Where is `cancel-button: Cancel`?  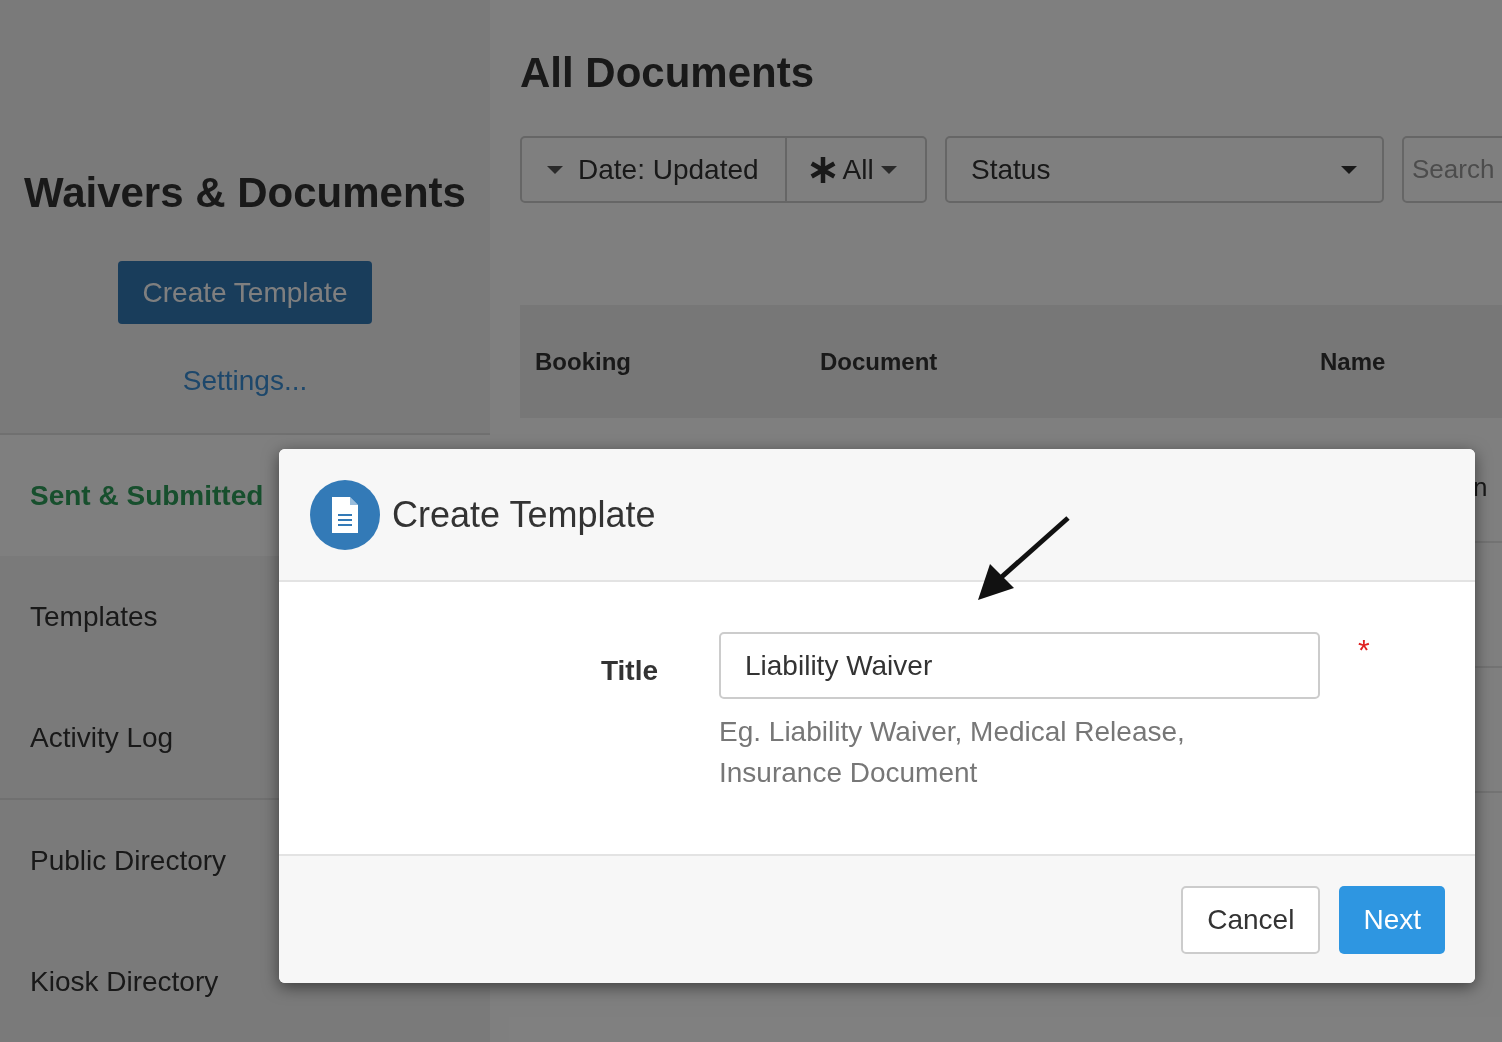 cancel-button: Cancel is located at coordinates (1251, 919).